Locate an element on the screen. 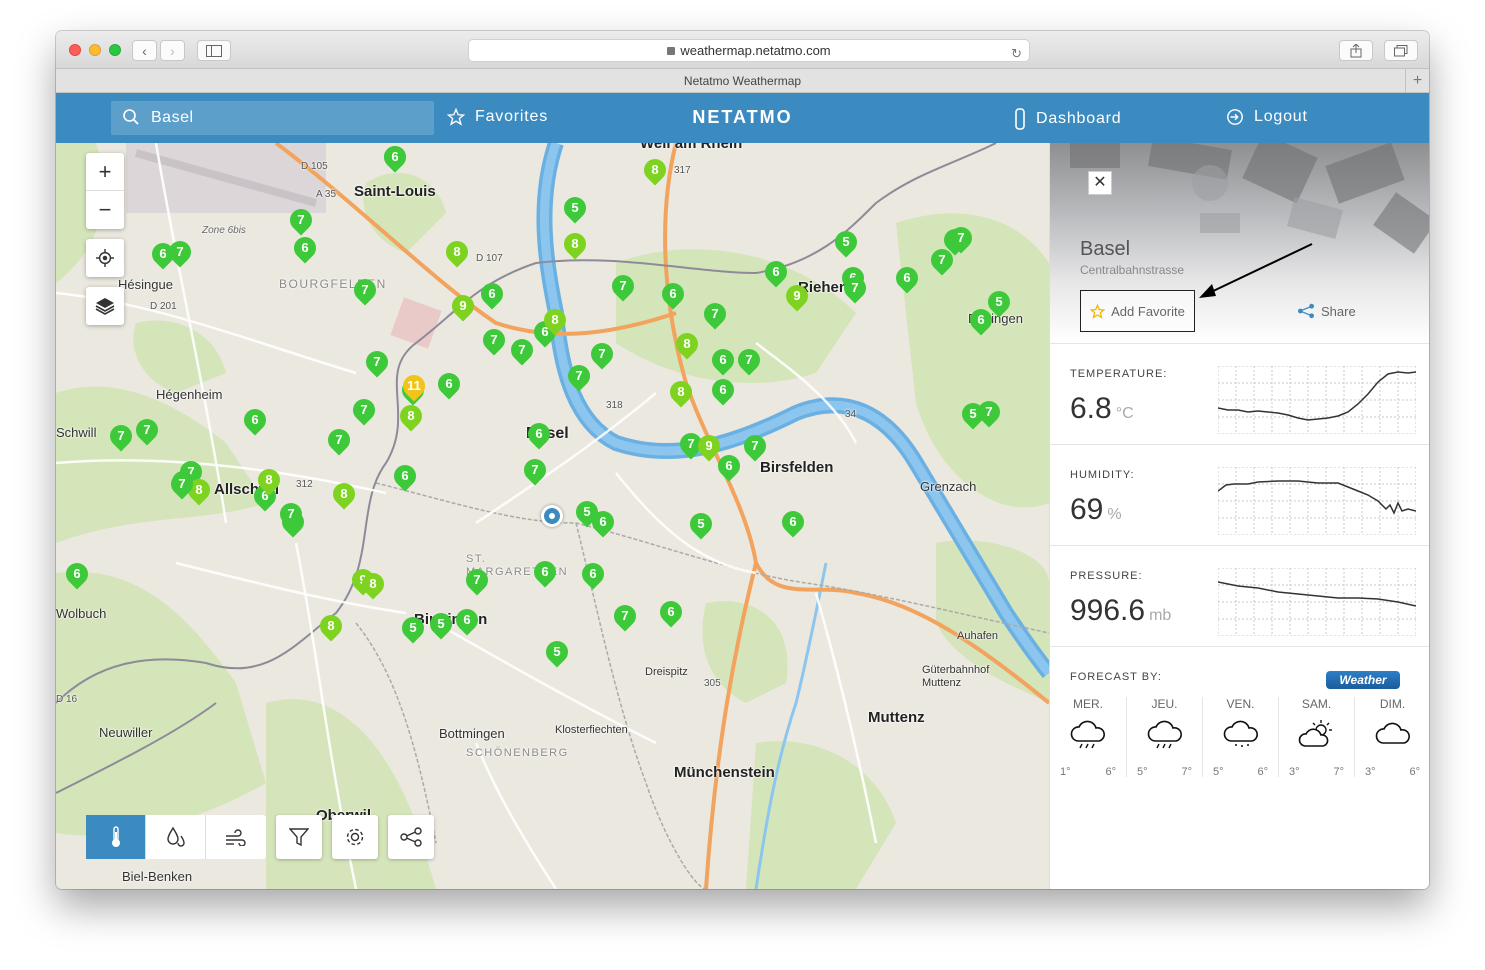 Image resolution: width=1485 pixels, height=970 pixels. forward-button: › is located at coordinates (172, 50).